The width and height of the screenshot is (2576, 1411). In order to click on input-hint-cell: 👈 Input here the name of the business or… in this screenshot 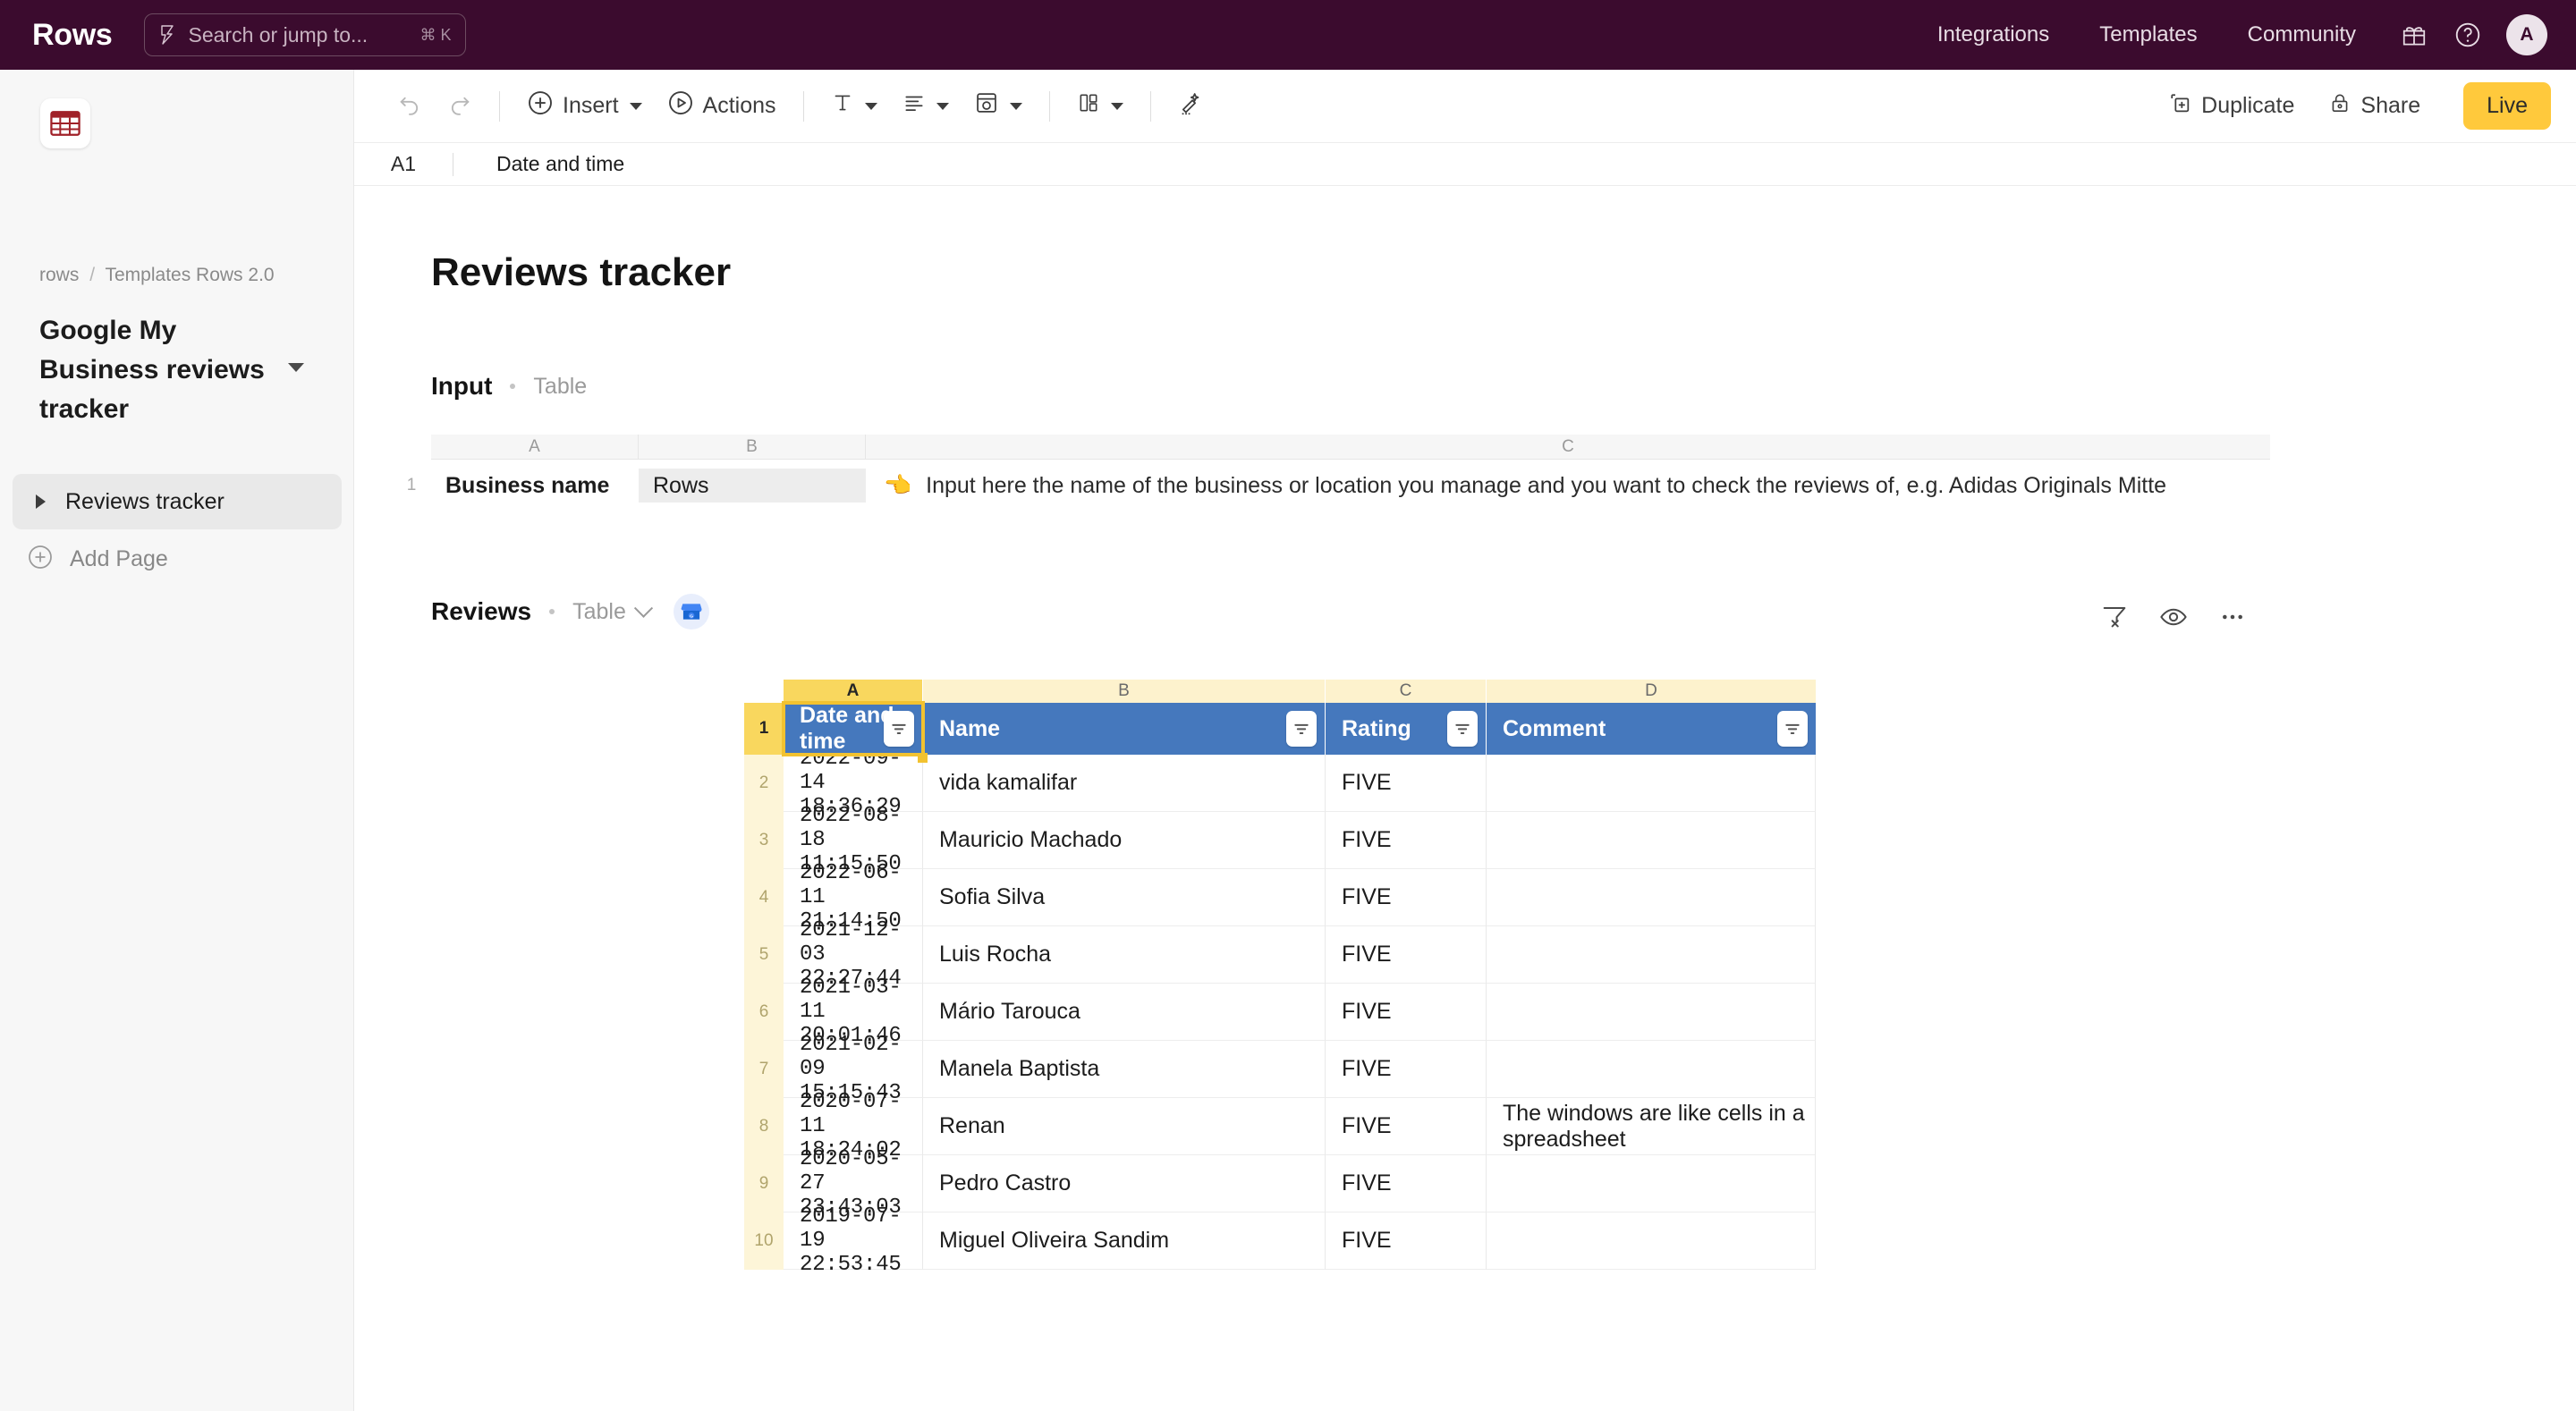, I will do `click(1568, 485)`.